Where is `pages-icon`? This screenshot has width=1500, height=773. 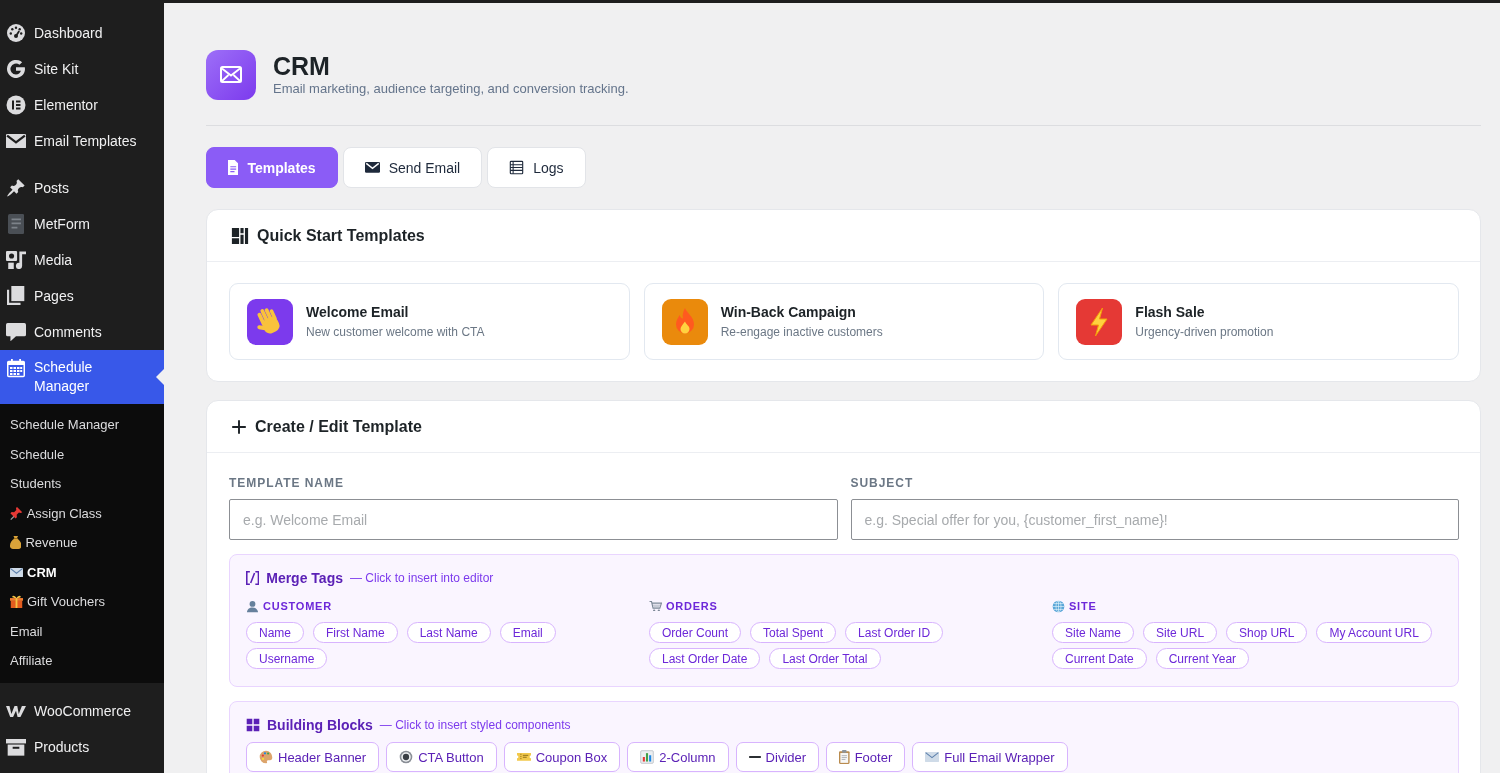 pages-icon is located at coordinates (16, 296).